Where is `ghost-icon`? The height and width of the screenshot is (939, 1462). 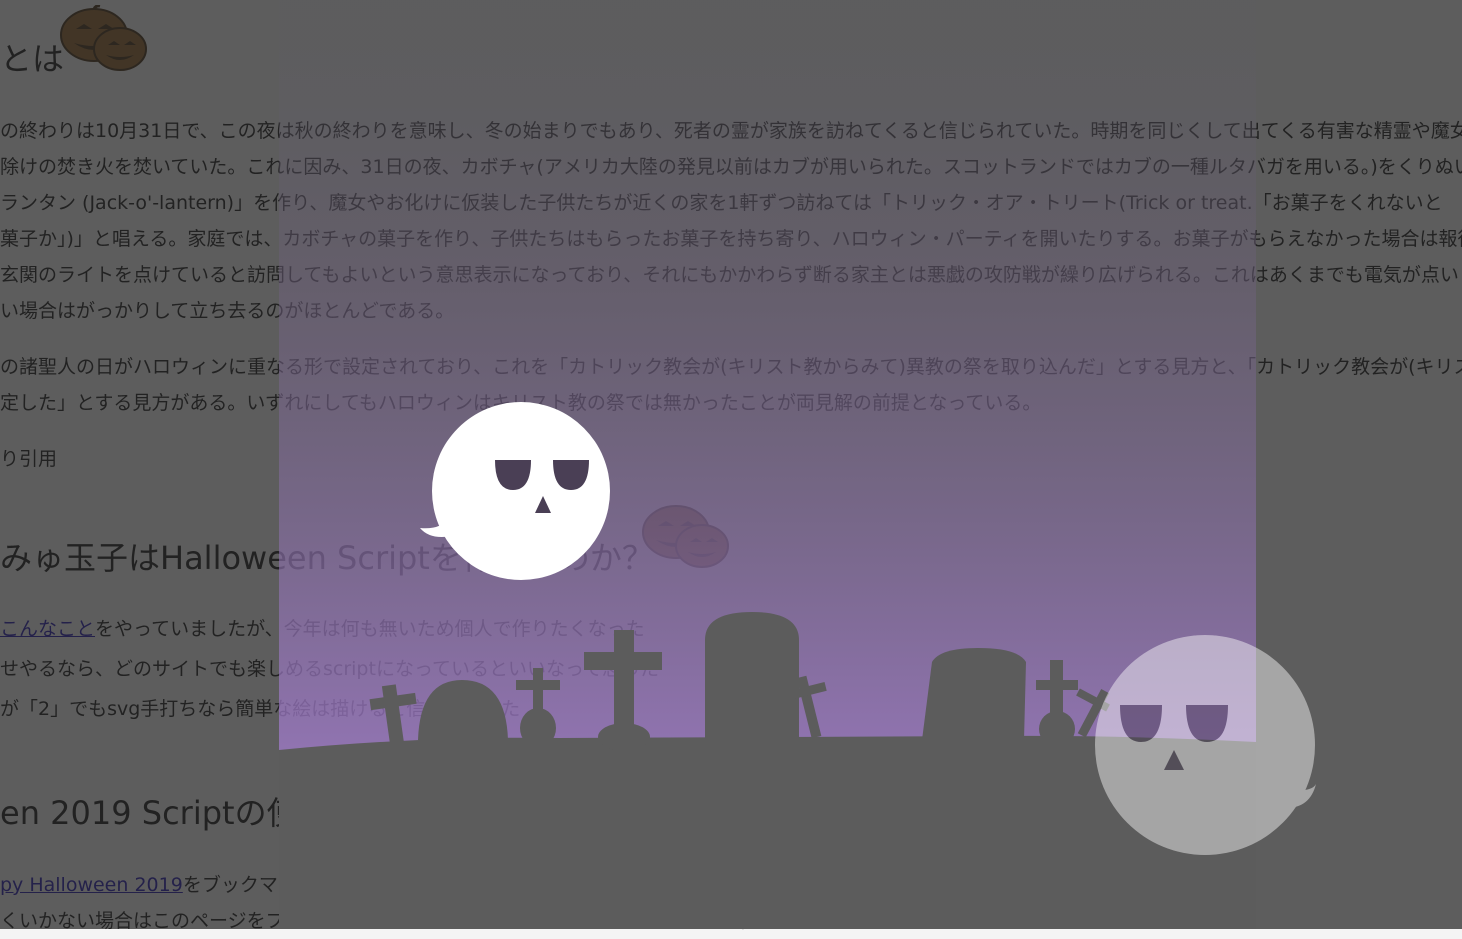
ghost-icon is located at coordinates (1205, 745).